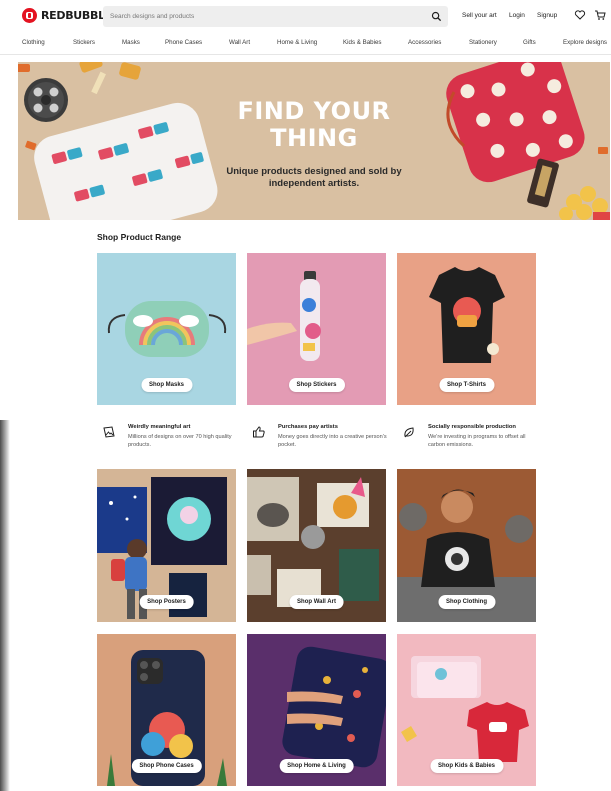 This screenshot has width=611, height=791. I want to click on nav-item-accessories: Accessories, so click(424, 42).